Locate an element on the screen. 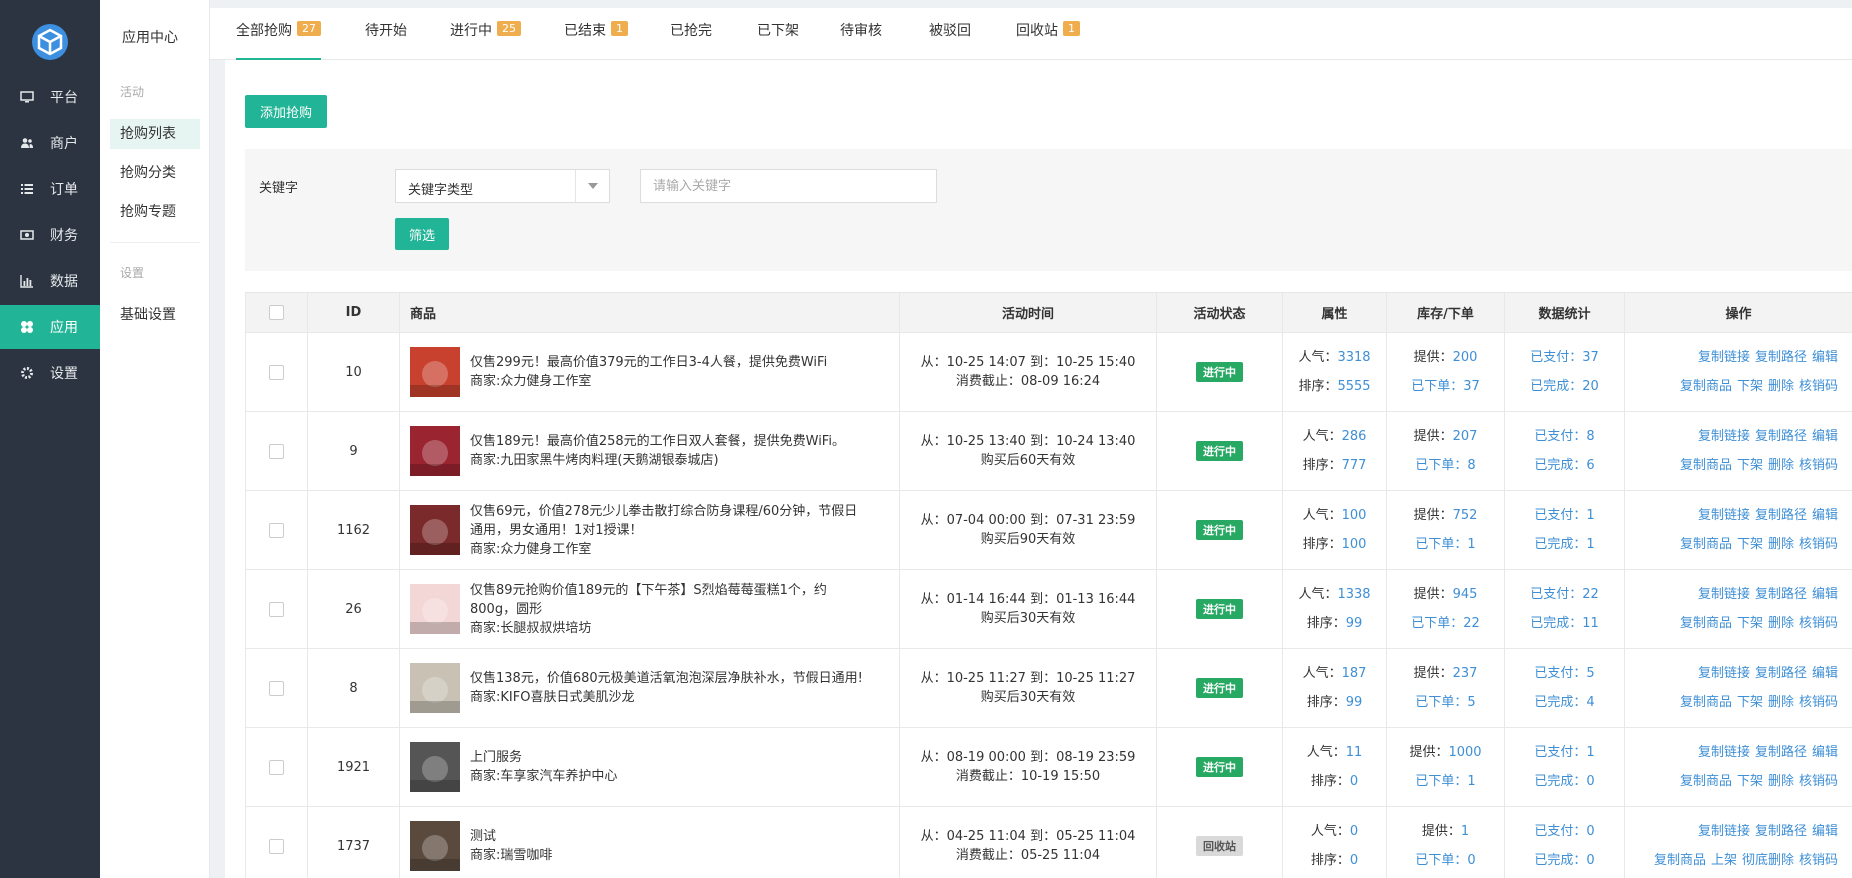  add-flash-sale-button: 添加抢购 is located at coordinates (286, 111).